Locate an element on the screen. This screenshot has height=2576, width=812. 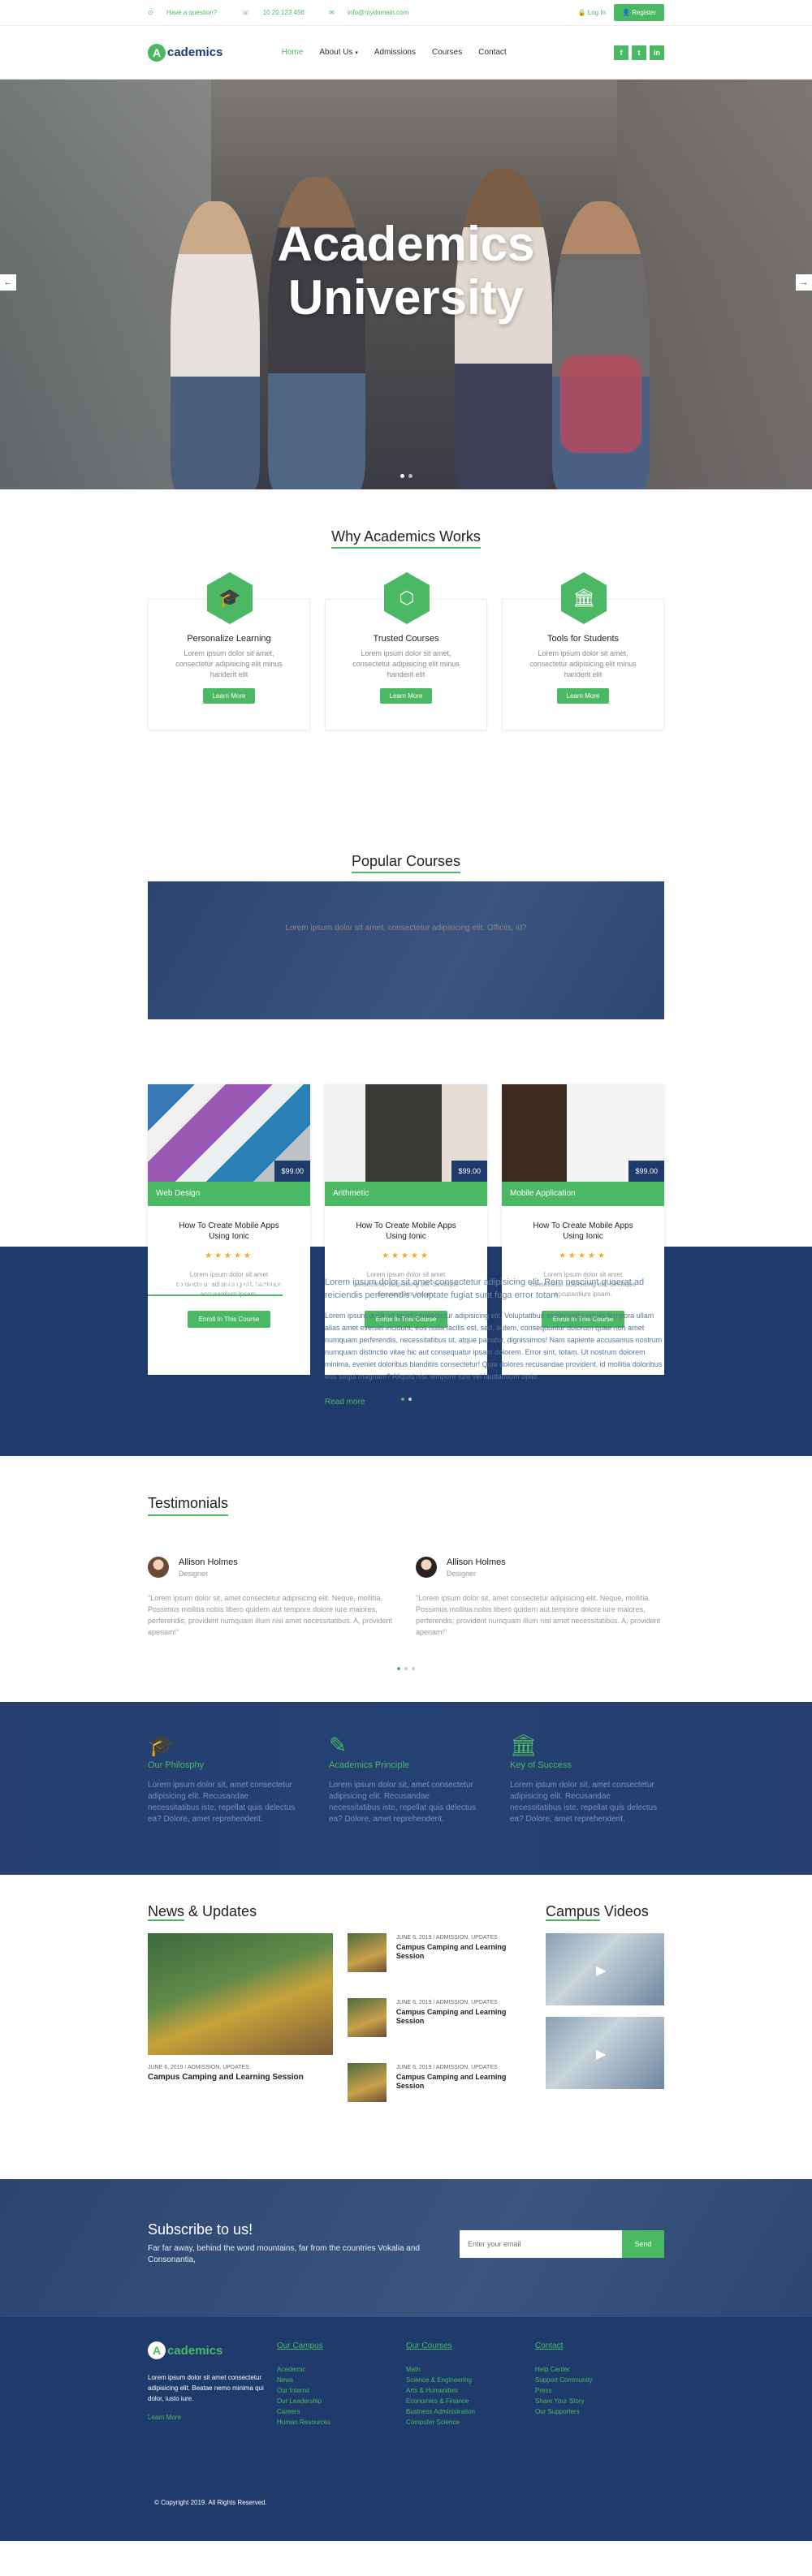
nav-item-courses: Courses is located at coordinates (447, 52).